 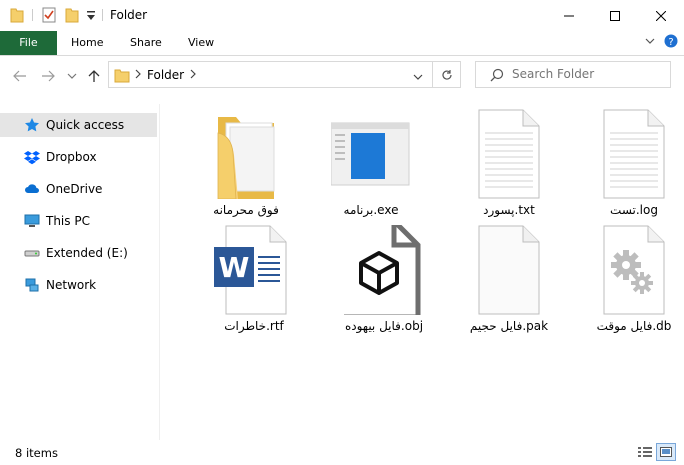 What do you see at coordinates (569, 15) in the screenshot?
I see `minimize-button` at bounding box center [569, 15].